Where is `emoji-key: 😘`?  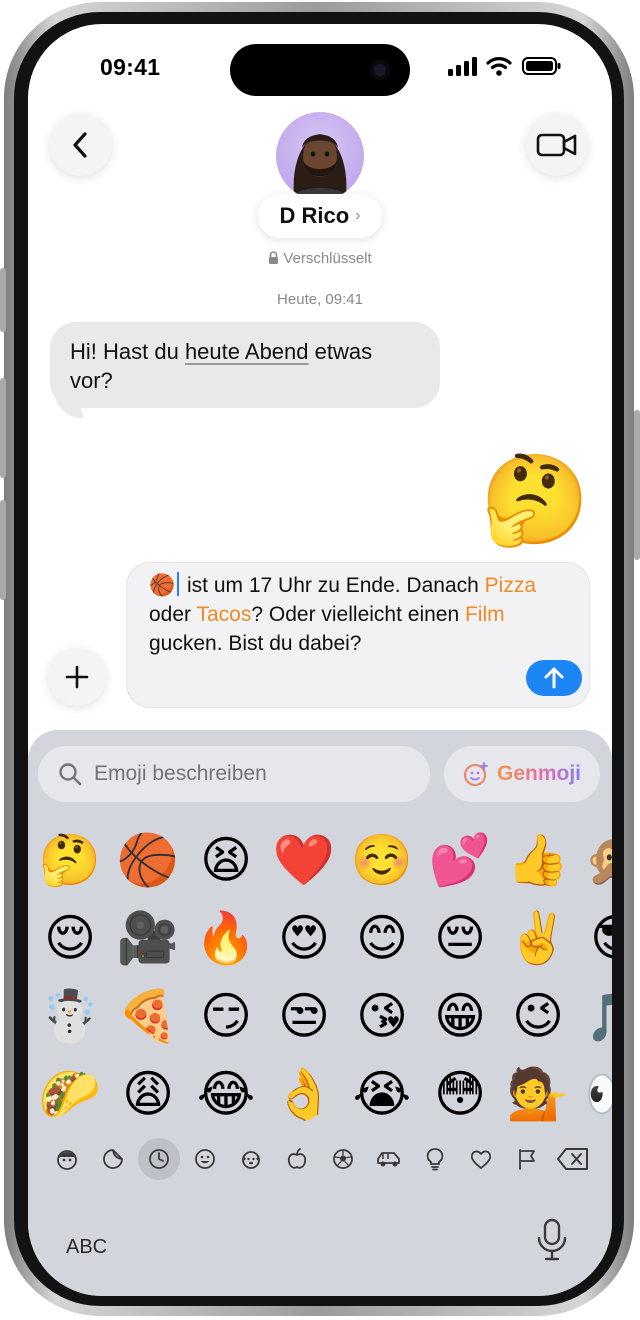 emoji-key: 😘 is located at coordinates (382, 1016).